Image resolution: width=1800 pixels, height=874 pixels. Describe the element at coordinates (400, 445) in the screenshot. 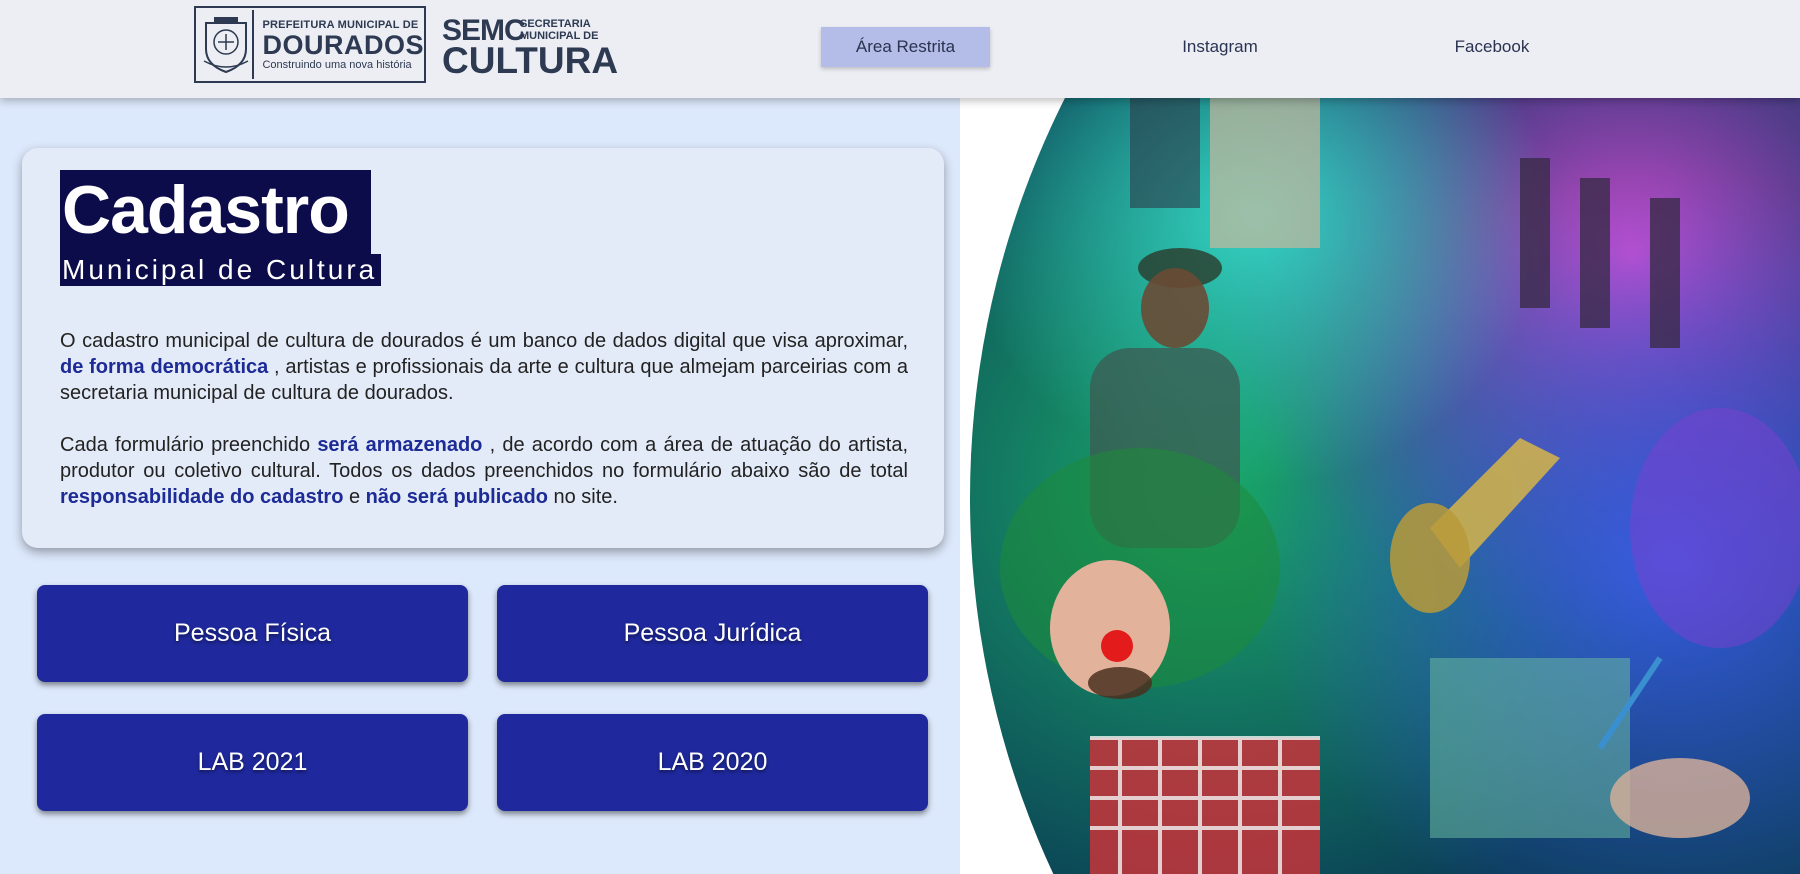

I see `p2-highlight-1: será armazenado` at that location.